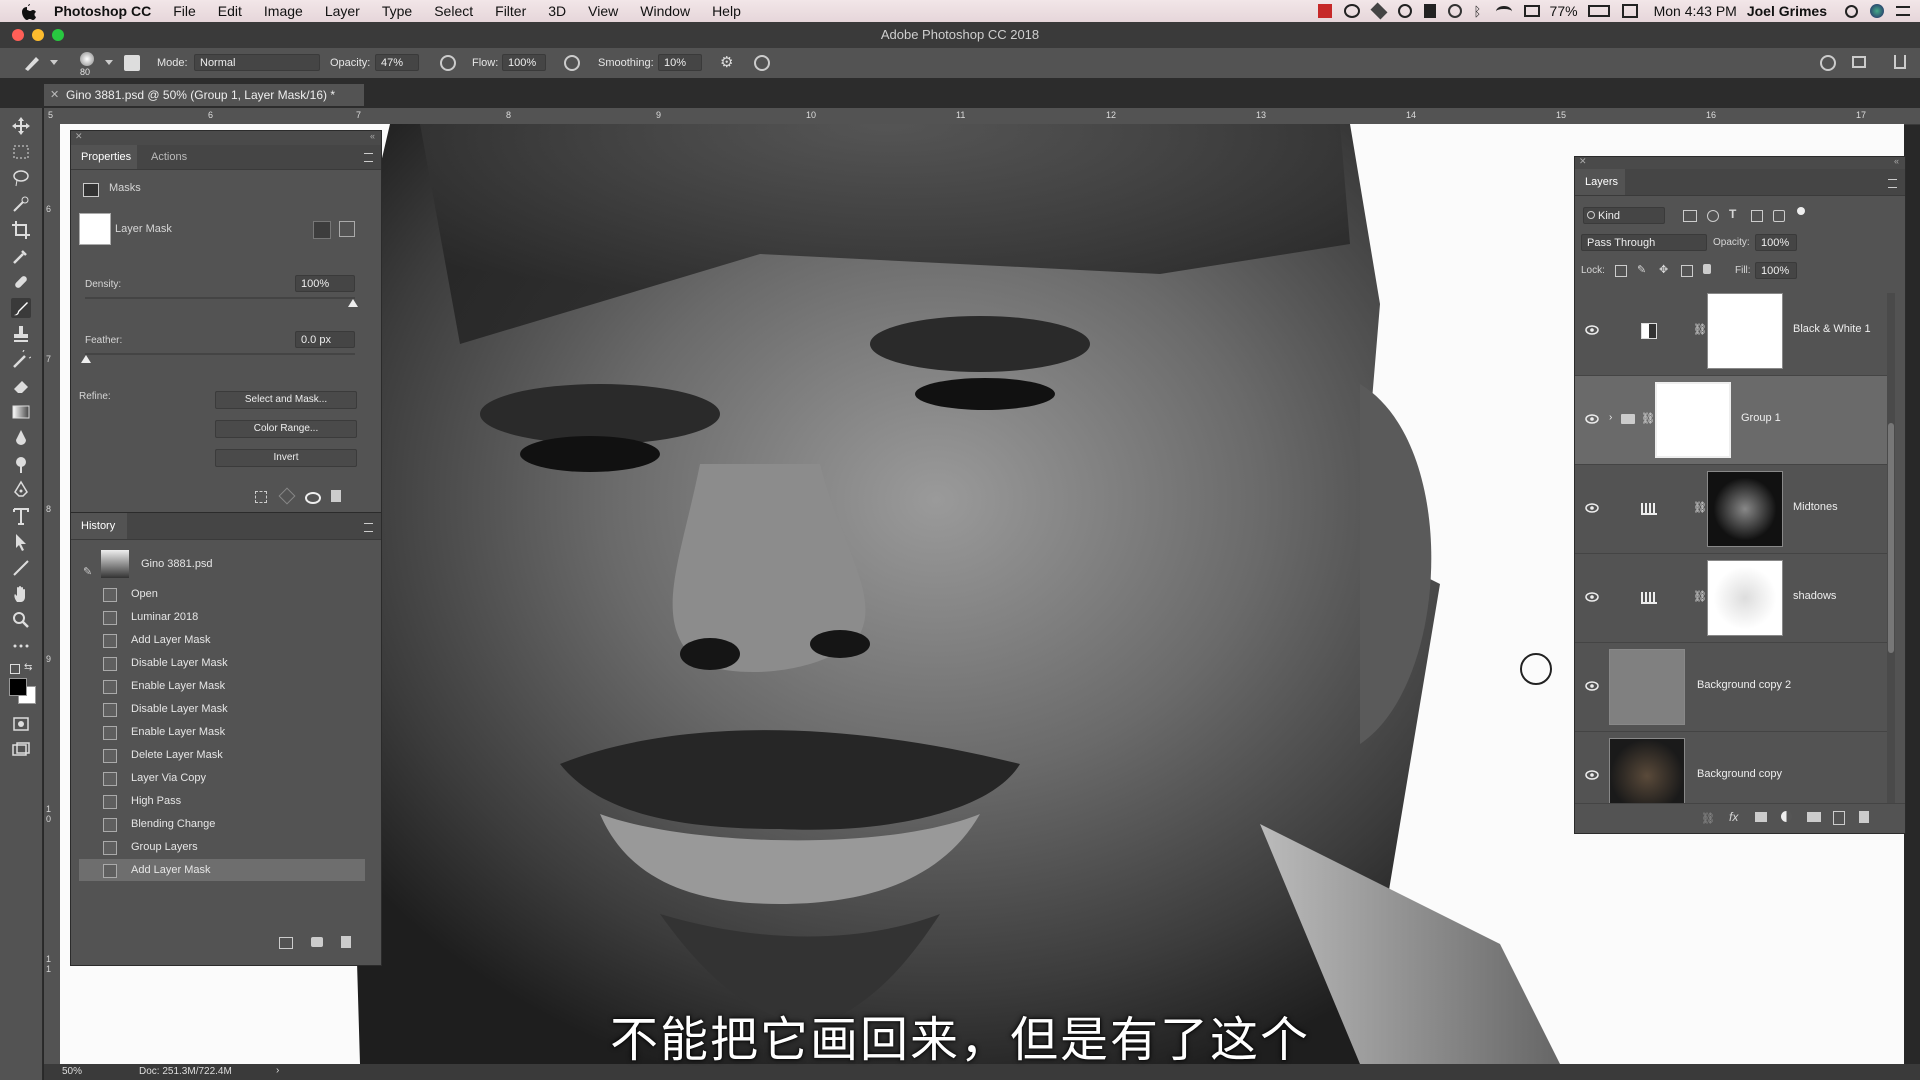  I want to click on info-icon, so click(1404, 11).